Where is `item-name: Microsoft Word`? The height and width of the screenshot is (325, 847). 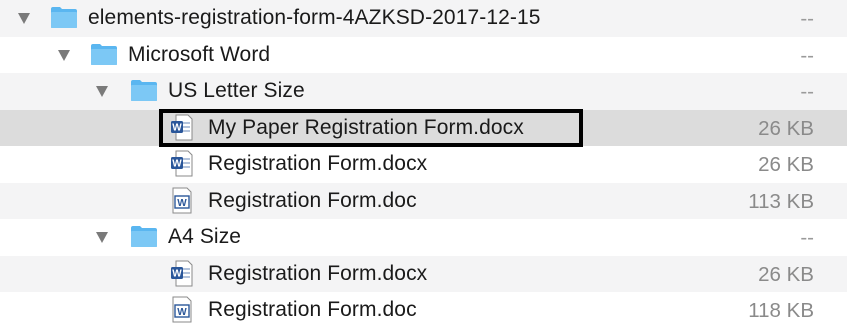 item-name: Microsoft Word is located at coordinates (199, 54).